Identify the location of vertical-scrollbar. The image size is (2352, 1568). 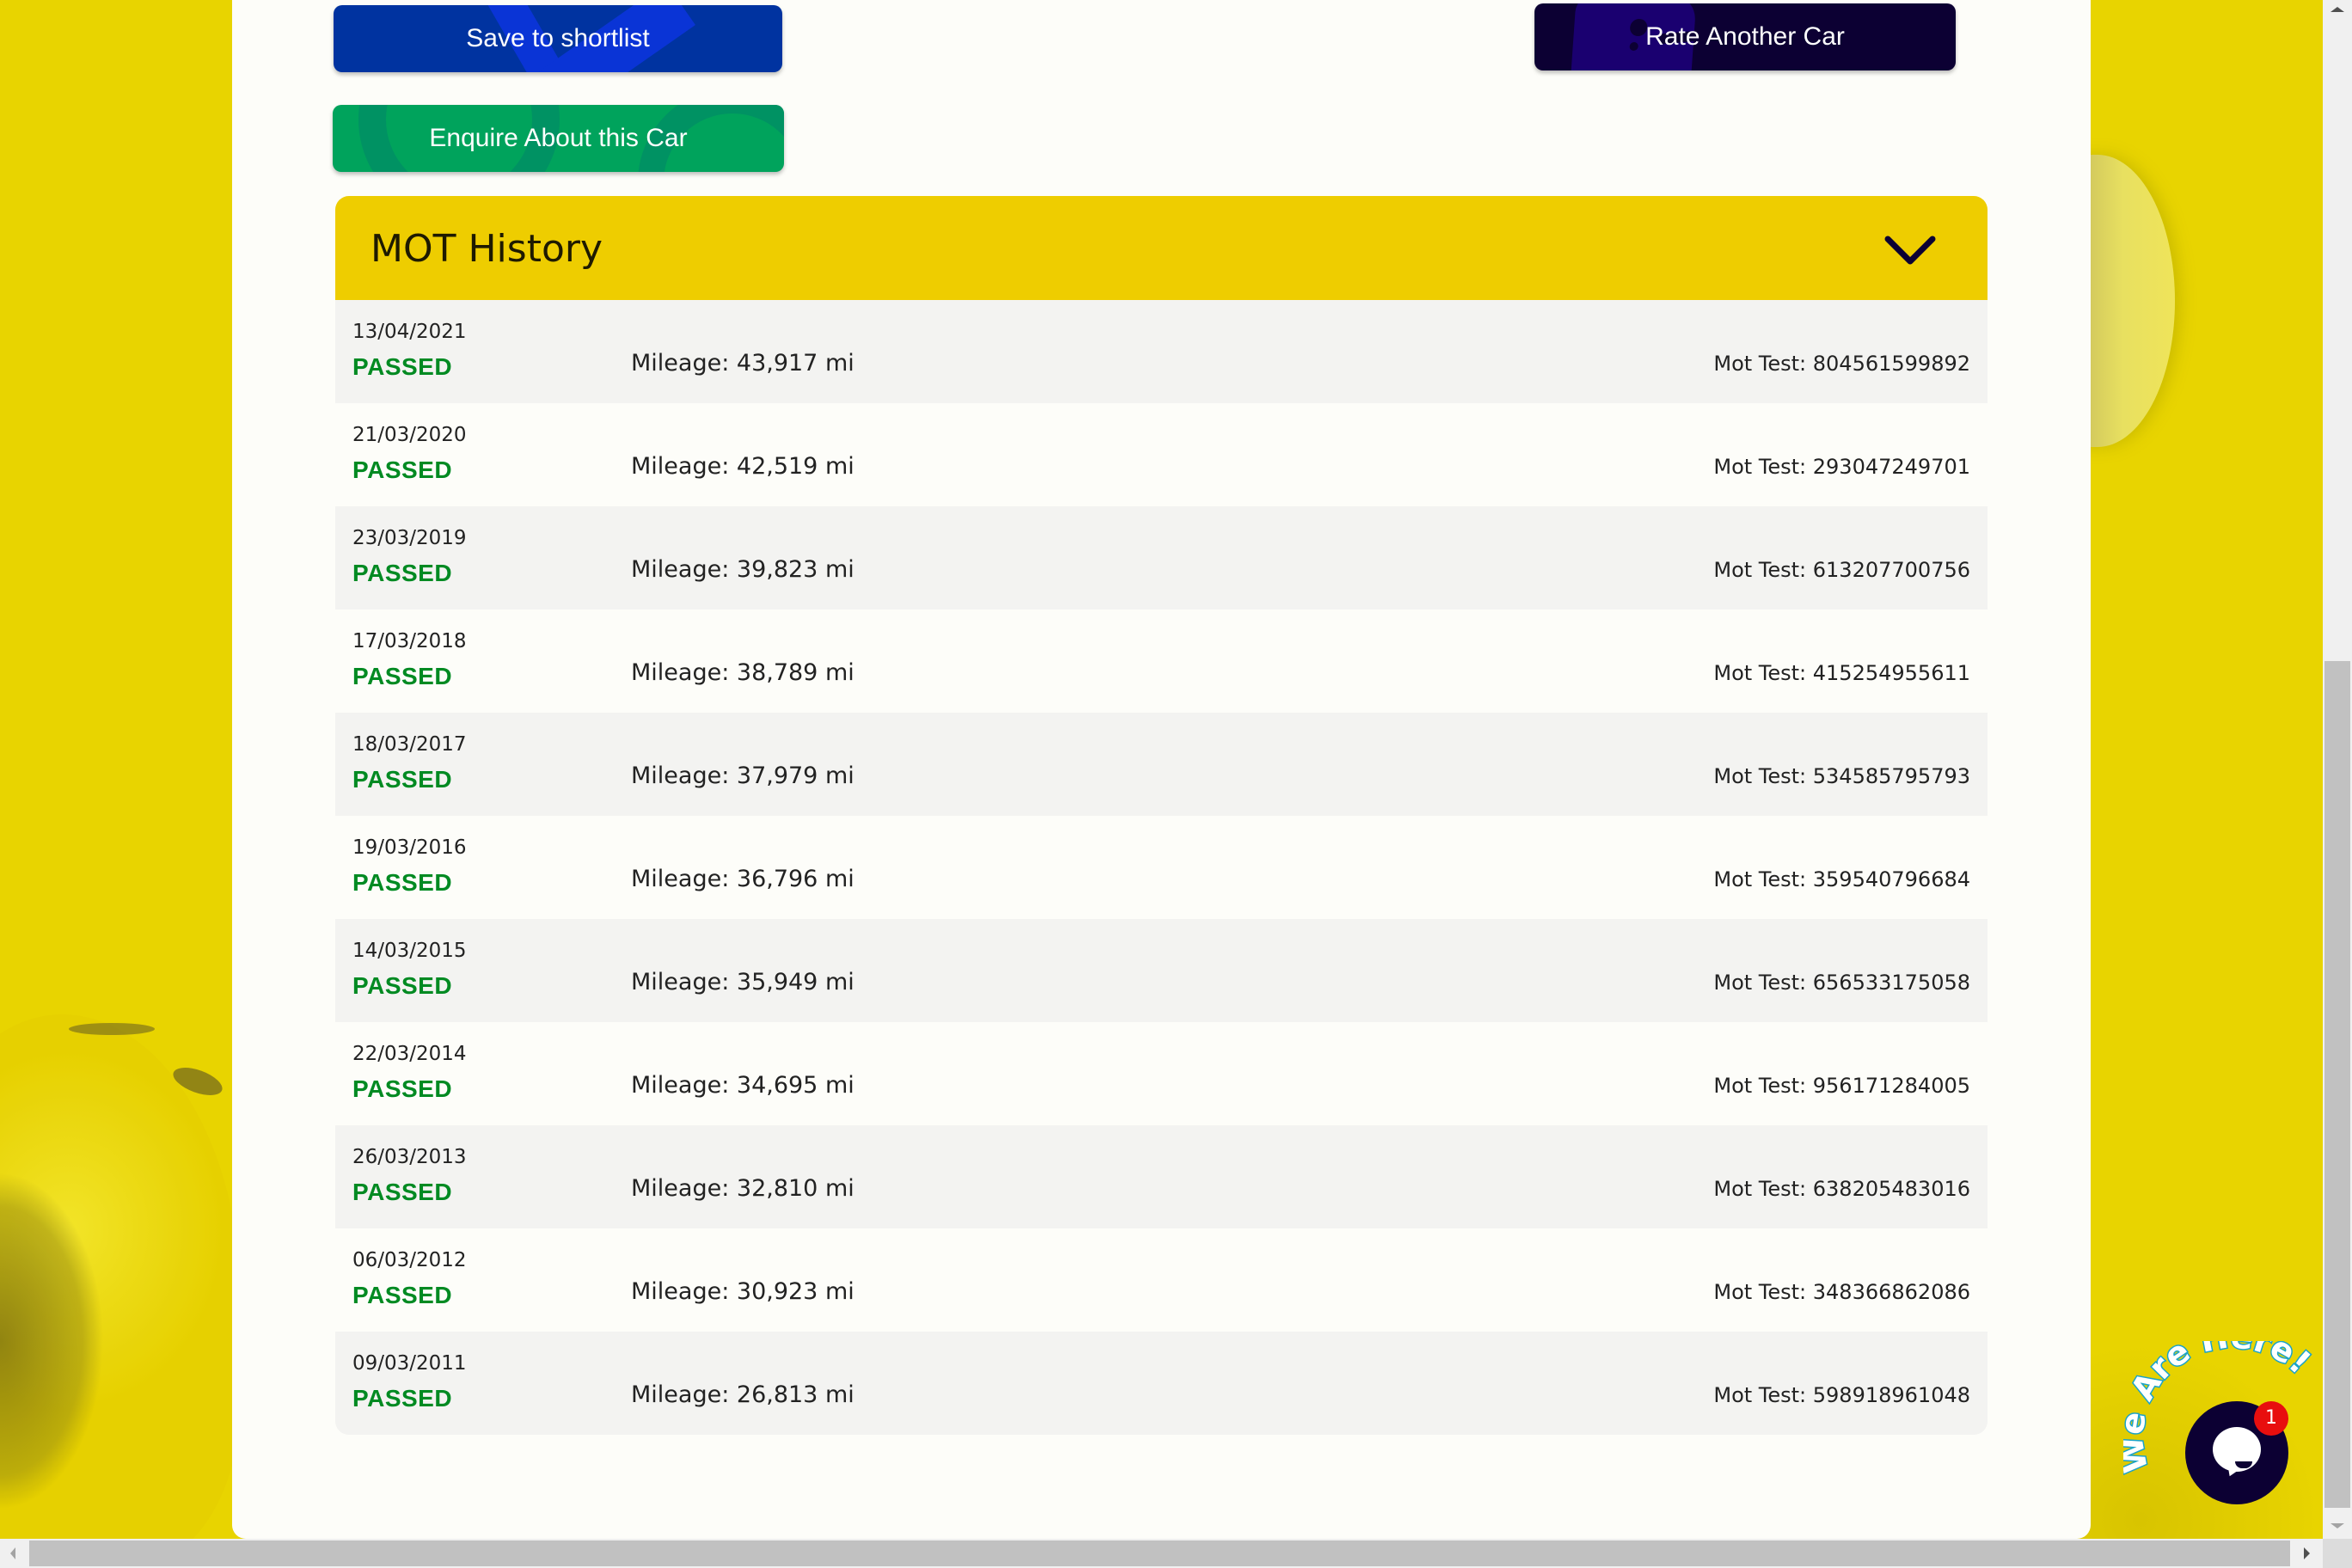
(2337, 769).